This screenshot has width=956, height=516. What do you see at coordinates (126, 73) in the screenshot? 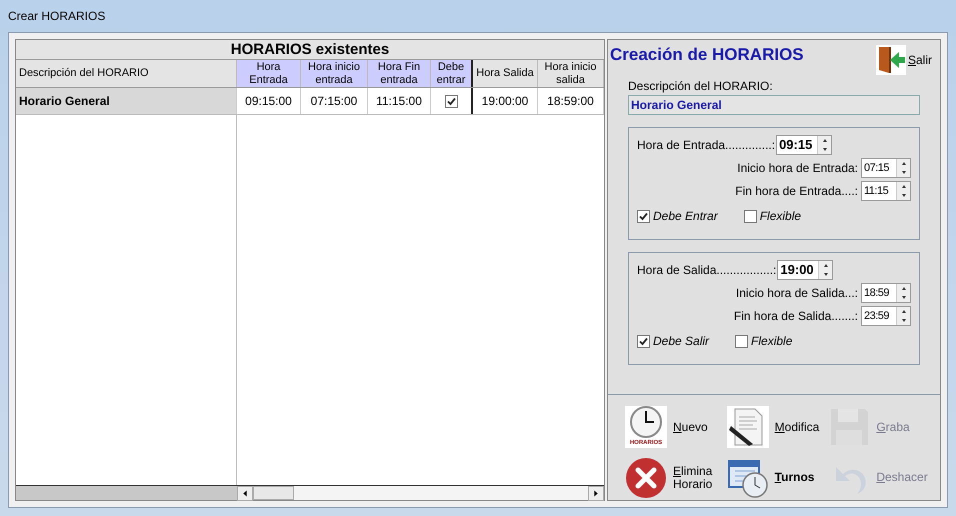
I see `column-header: Descripción del HORARIO` at bounding box center [126, 73].